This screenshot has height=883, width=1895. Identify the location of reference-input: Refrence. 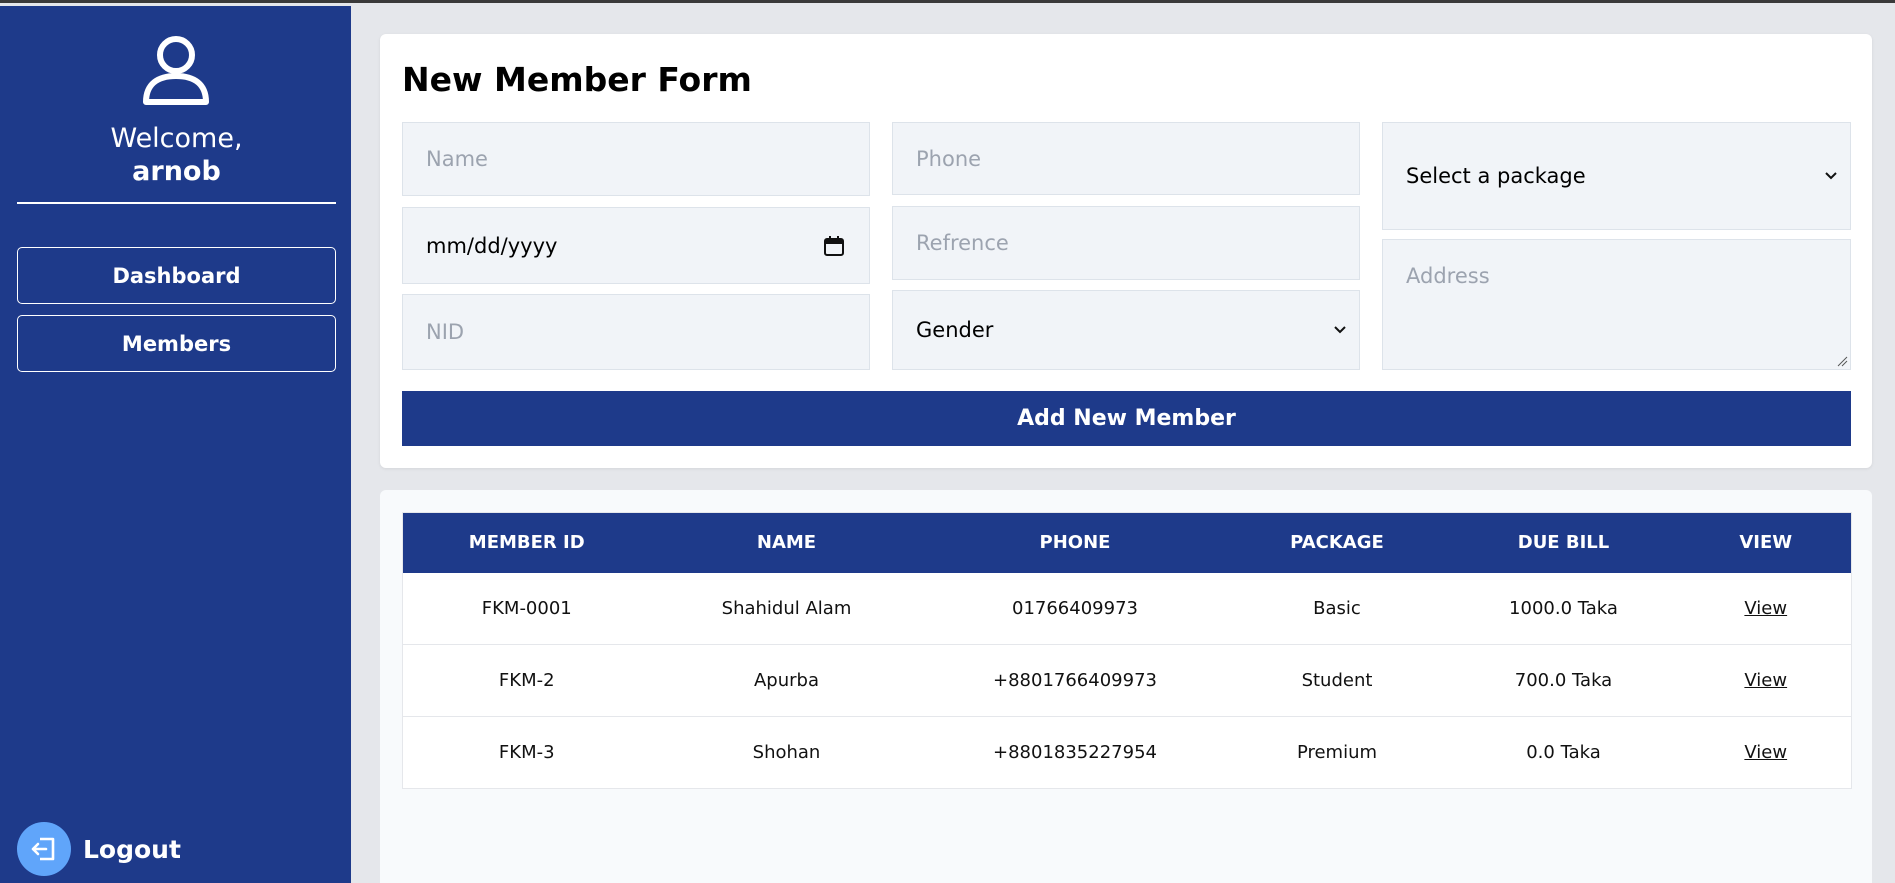
(1126, 243).